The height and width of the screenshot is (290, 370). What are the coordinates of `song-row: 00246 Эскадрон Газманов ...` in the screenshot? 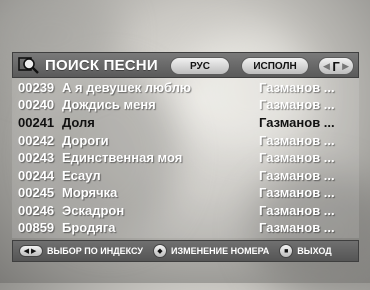 It's located at (185, 211).